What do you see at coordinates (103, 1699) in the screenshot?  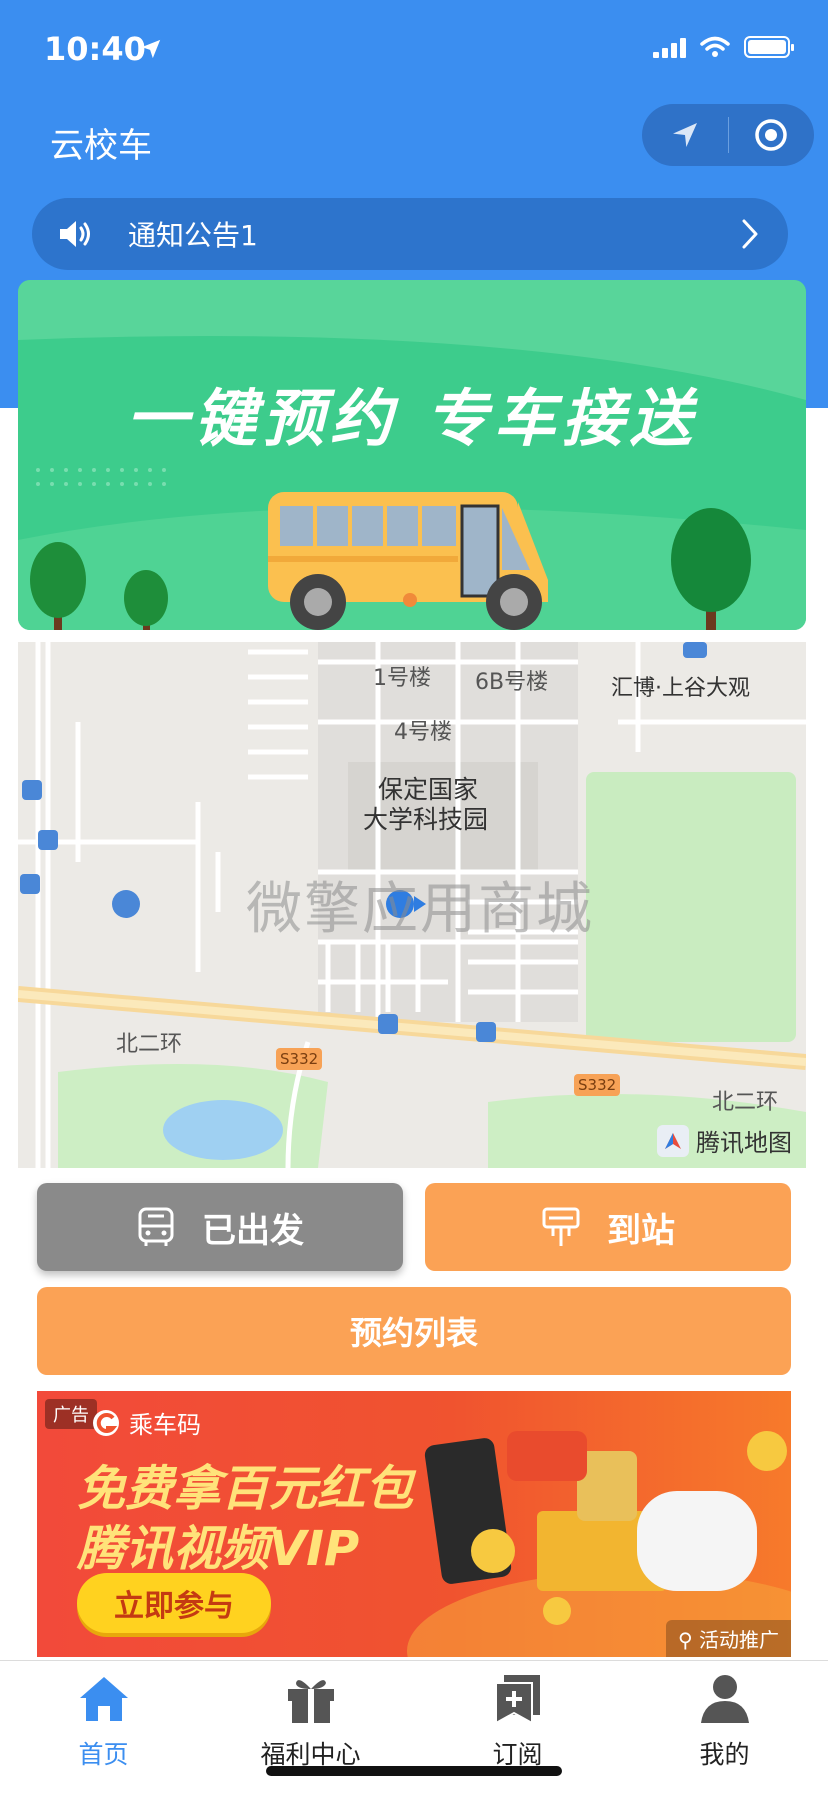 I see `home-icon` at bounding box center [103, 1699].